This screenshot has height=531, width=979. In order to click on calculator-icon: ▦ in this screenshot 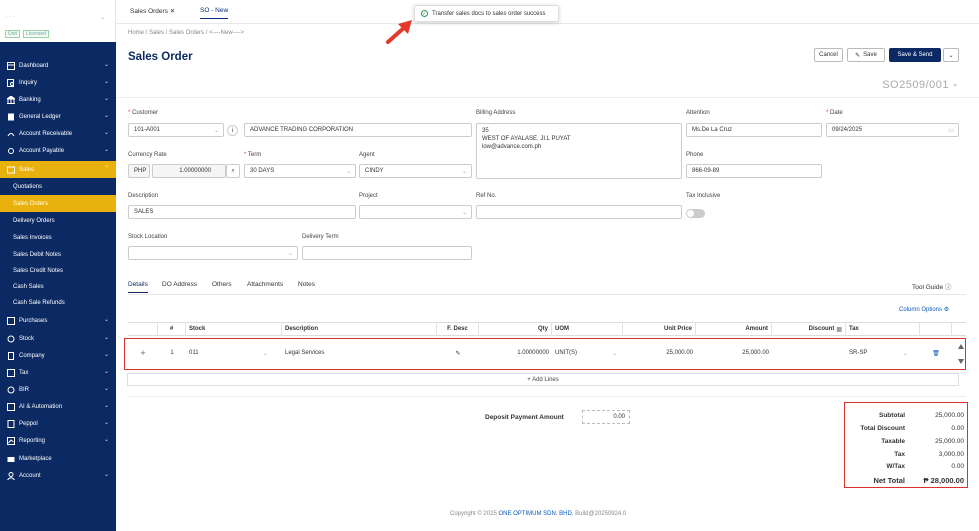, I will do `click(839, 329)`.